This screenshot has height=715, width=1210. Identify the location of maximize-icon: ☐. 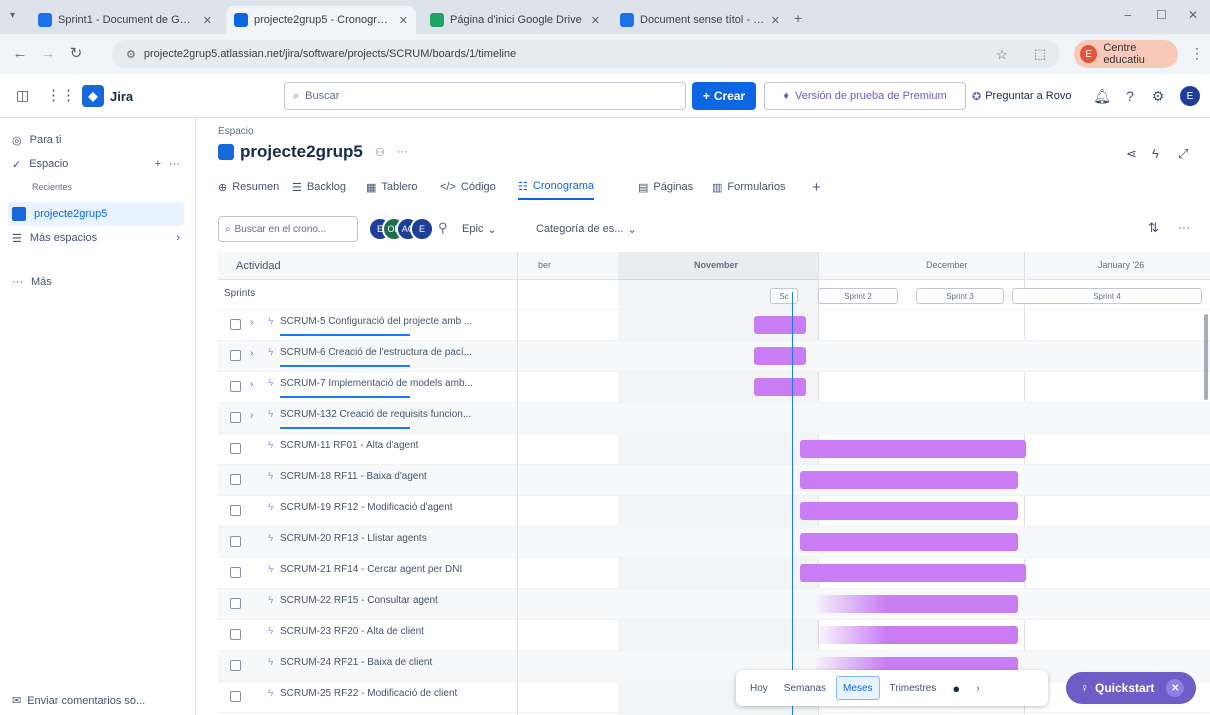
(1161, 15).